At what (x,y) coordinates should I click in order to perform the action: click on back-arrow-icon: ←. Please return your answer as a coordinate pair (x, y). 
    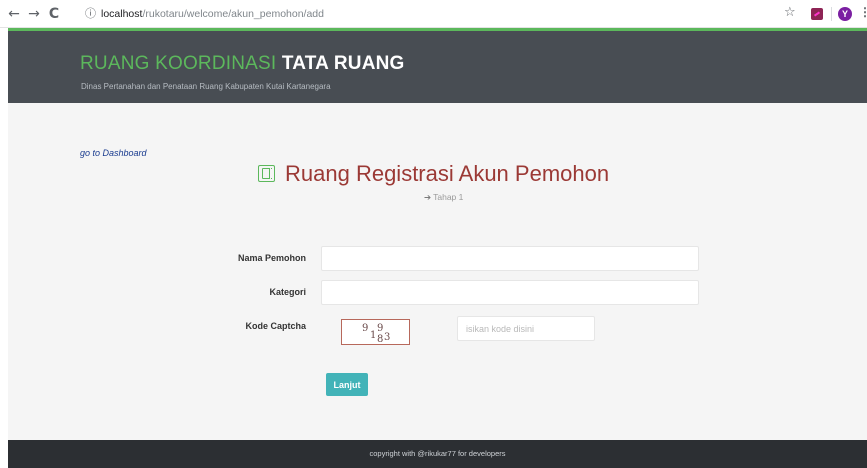
    Looking at the image, I should click on (14, 14).